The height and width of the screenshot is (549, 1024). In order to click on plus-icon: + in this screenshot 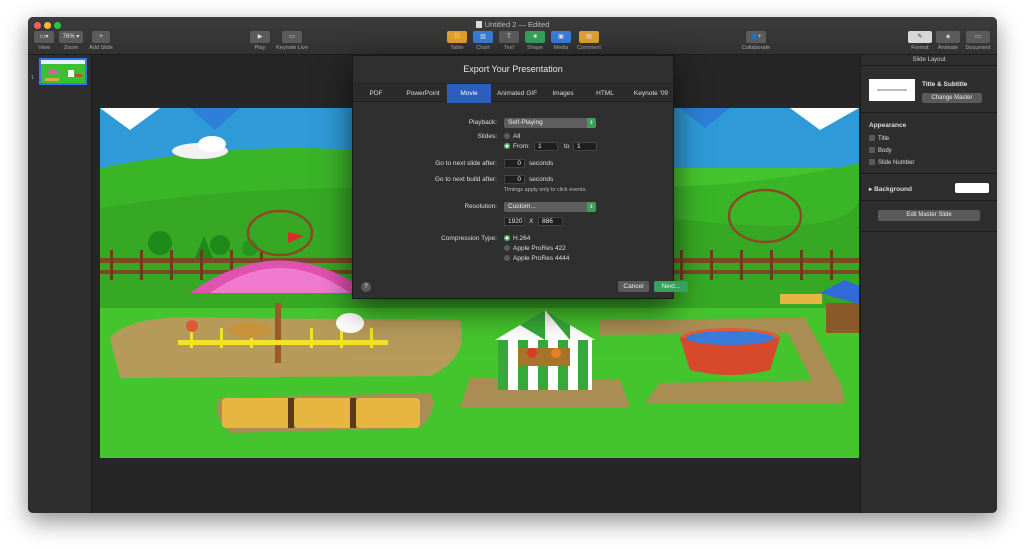, I will do `click(101, 37)`.